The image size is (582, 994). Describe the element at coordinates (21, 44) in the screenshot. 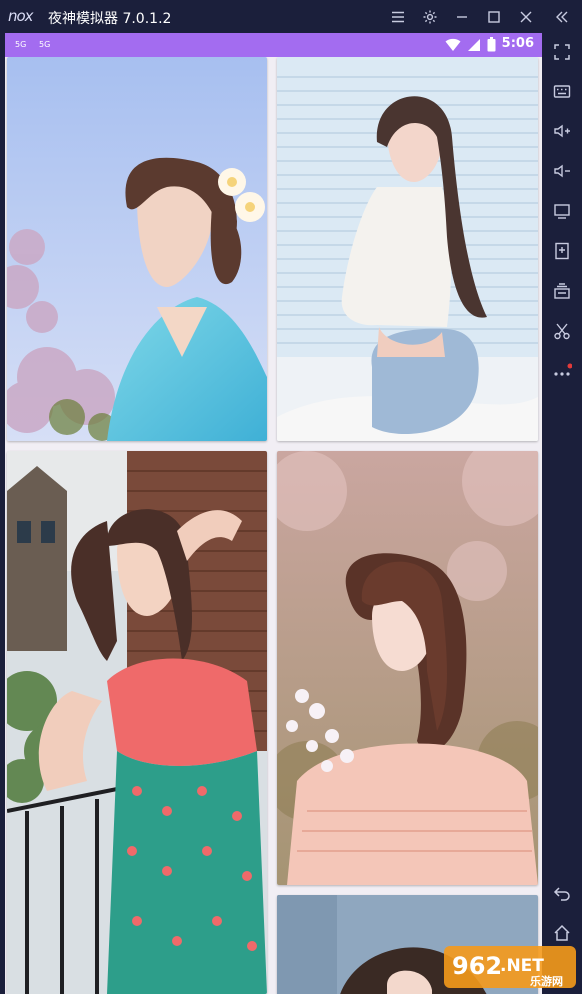

I see `signal-label-1: 5G` at that location.